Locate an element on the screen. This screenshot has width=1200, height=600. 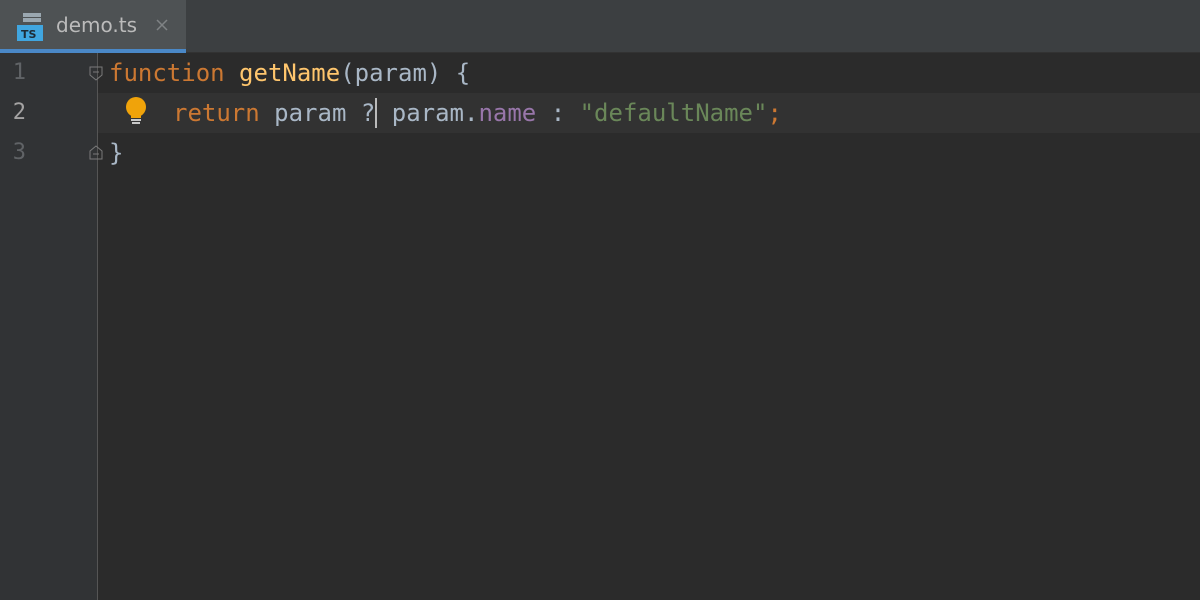
gutter-divider is located at coordinates (97, 326).